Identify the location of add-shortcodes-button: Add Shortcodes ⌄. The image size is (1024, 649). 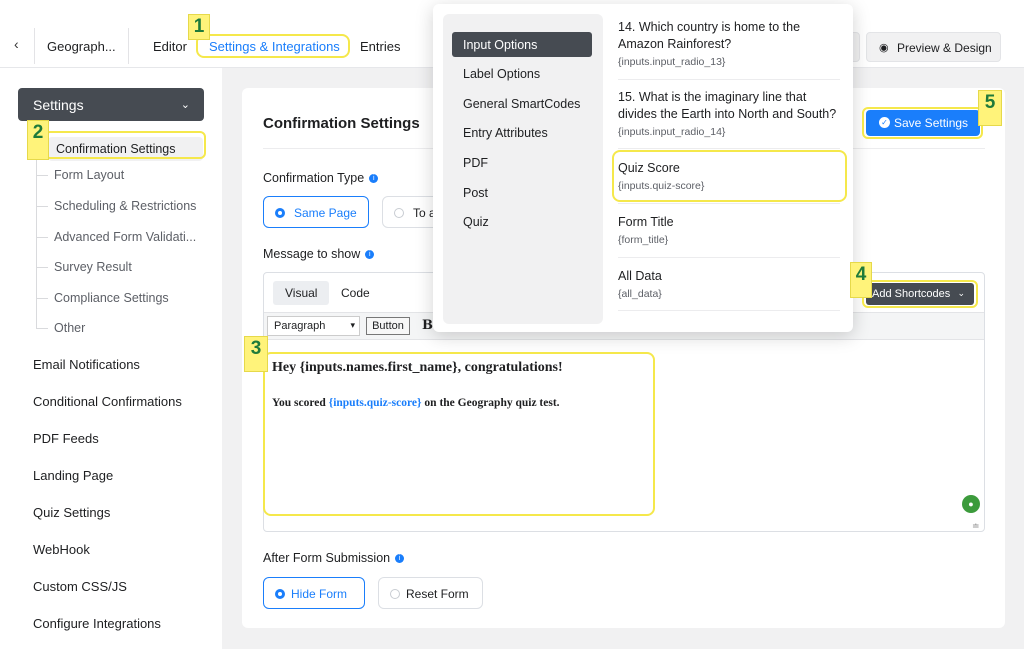
(920, 294).